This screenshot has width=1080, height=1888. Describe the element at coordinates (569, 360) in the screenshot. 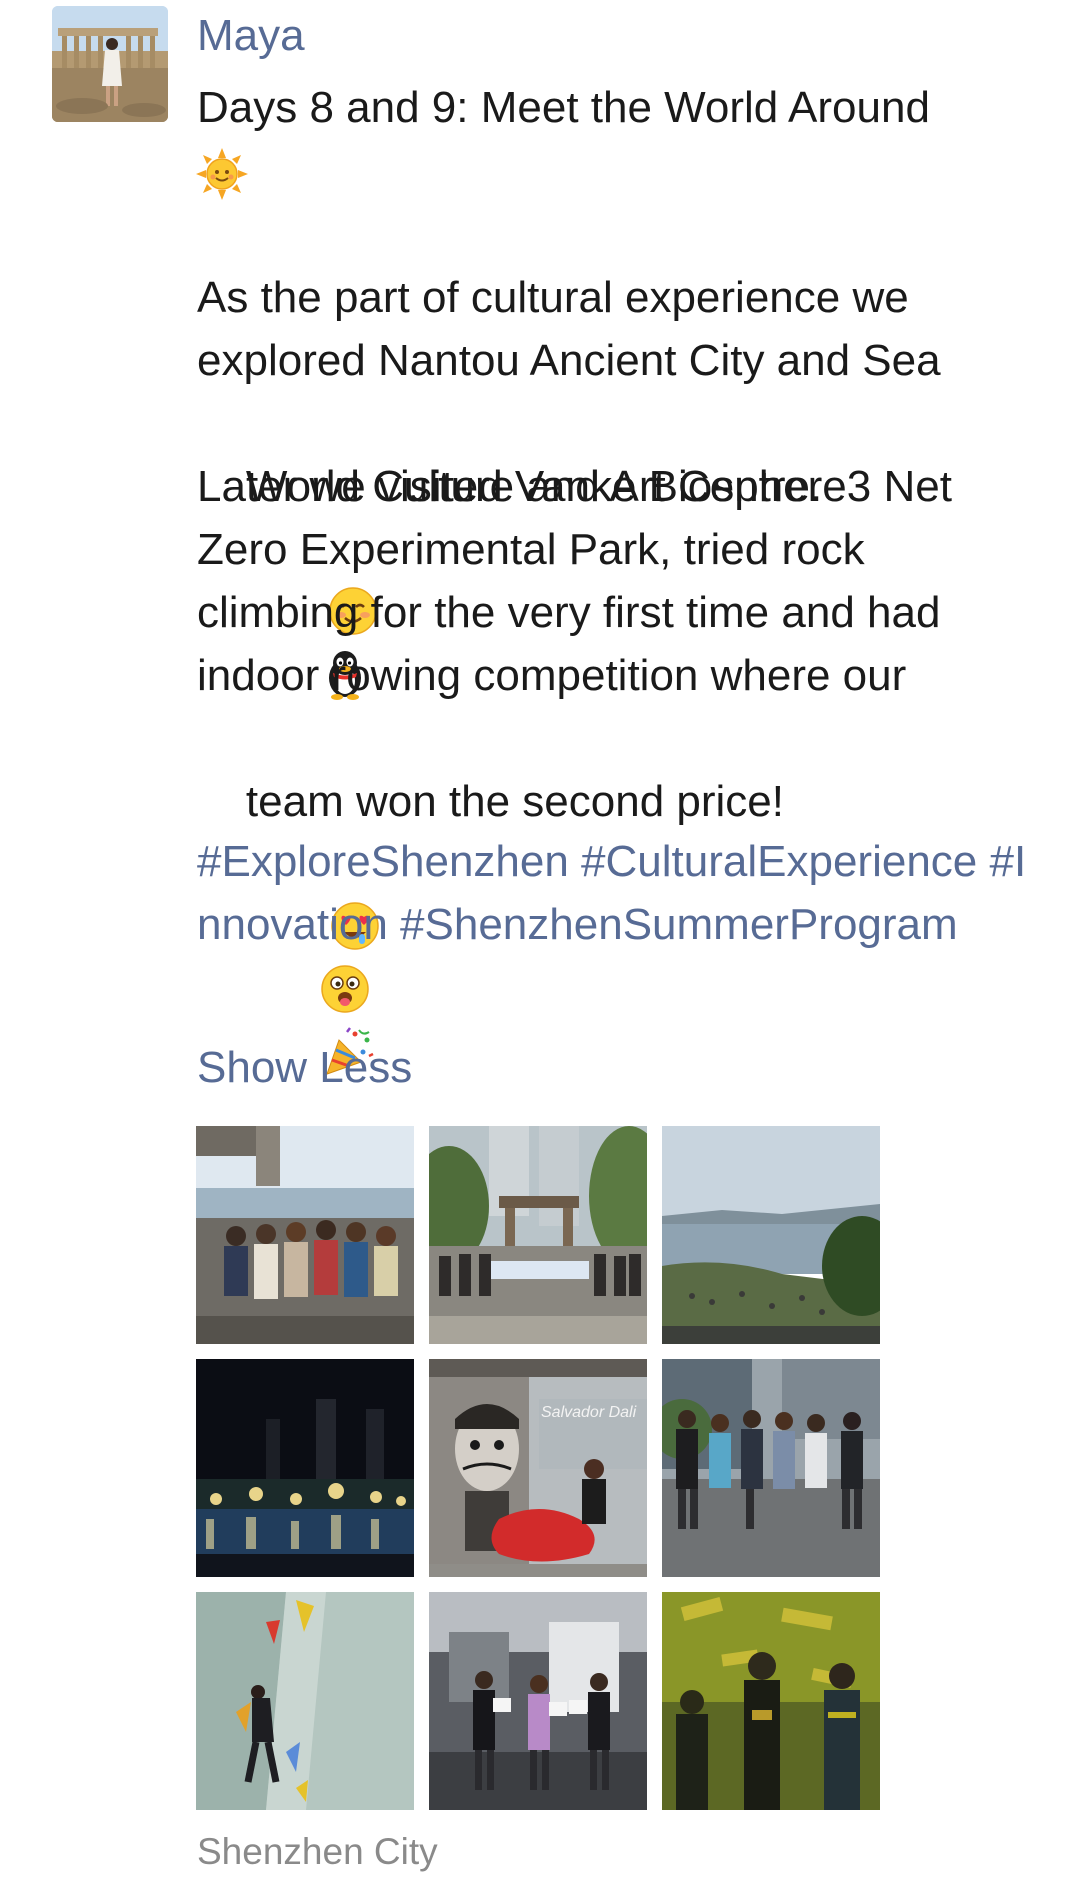

I see `post-body-line: explored Nantou Ancient City and Sea` at that location.